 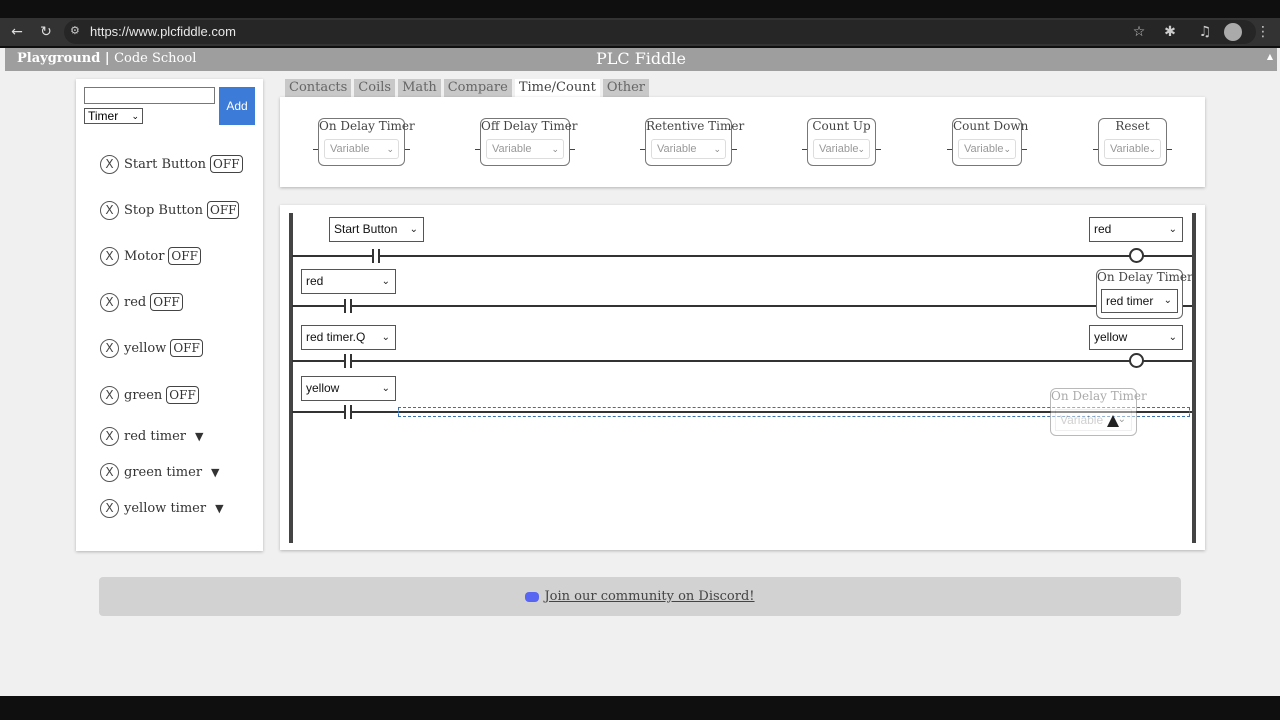 I want to click on variable-name-input, so click(x=149, y=95).